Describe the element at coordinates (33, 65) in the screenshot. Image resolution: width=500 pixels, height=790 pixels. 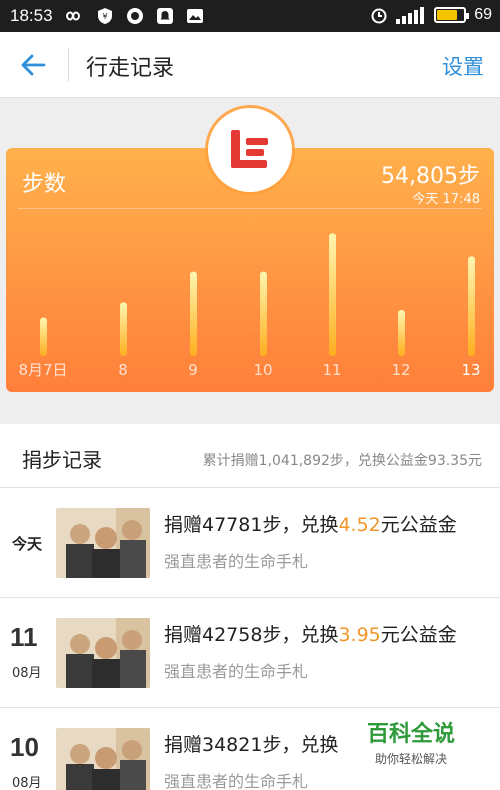
I see `back-arrow-icon` at that location.